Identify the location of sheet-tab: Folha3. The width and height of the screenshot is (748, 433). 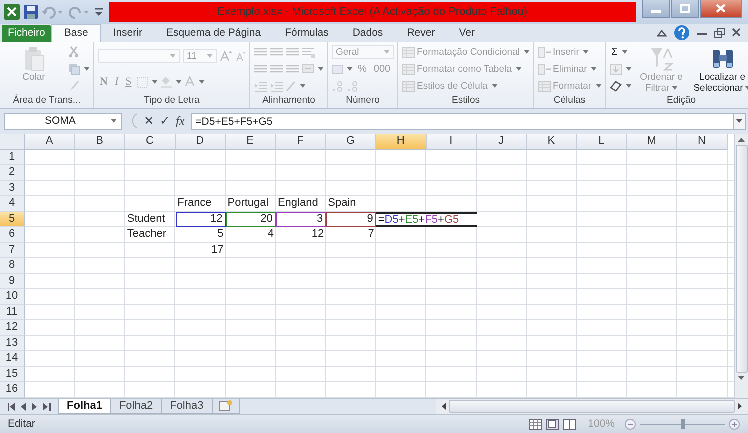
(187, 406).